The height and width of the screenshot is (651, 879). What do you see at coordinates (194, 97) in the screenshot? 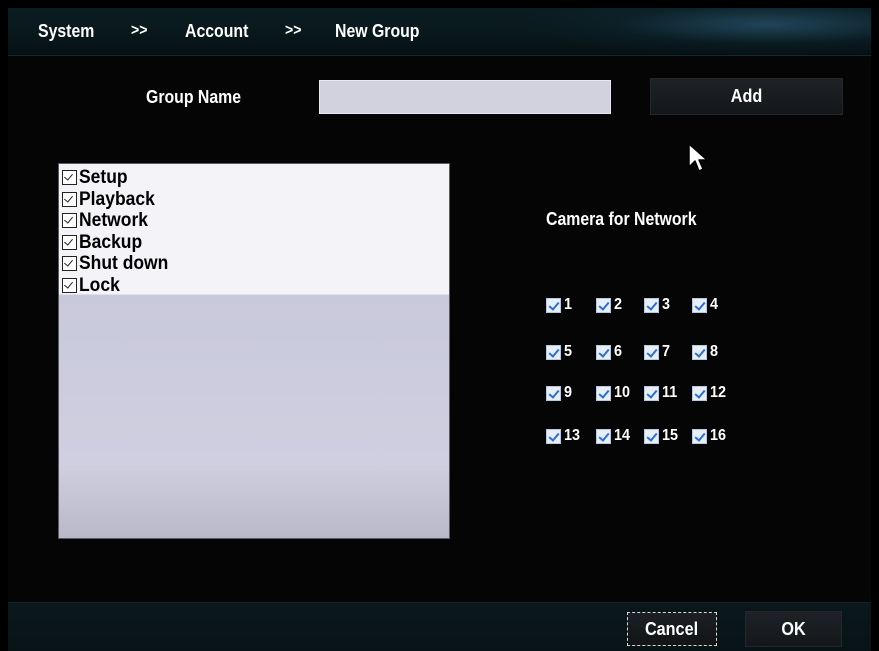
I see `group-name-label: Group Name` at bounding box center [194, 97].